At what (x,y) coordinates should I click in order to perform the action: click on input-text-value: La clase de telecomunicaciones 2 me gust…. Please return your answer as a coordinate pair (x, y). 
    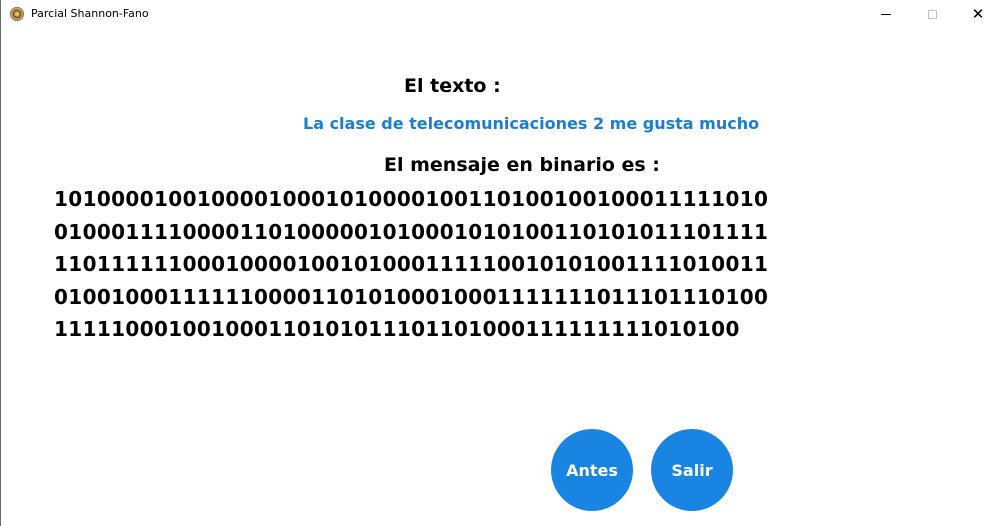
    Looking at the image, I should click on (531, 123).